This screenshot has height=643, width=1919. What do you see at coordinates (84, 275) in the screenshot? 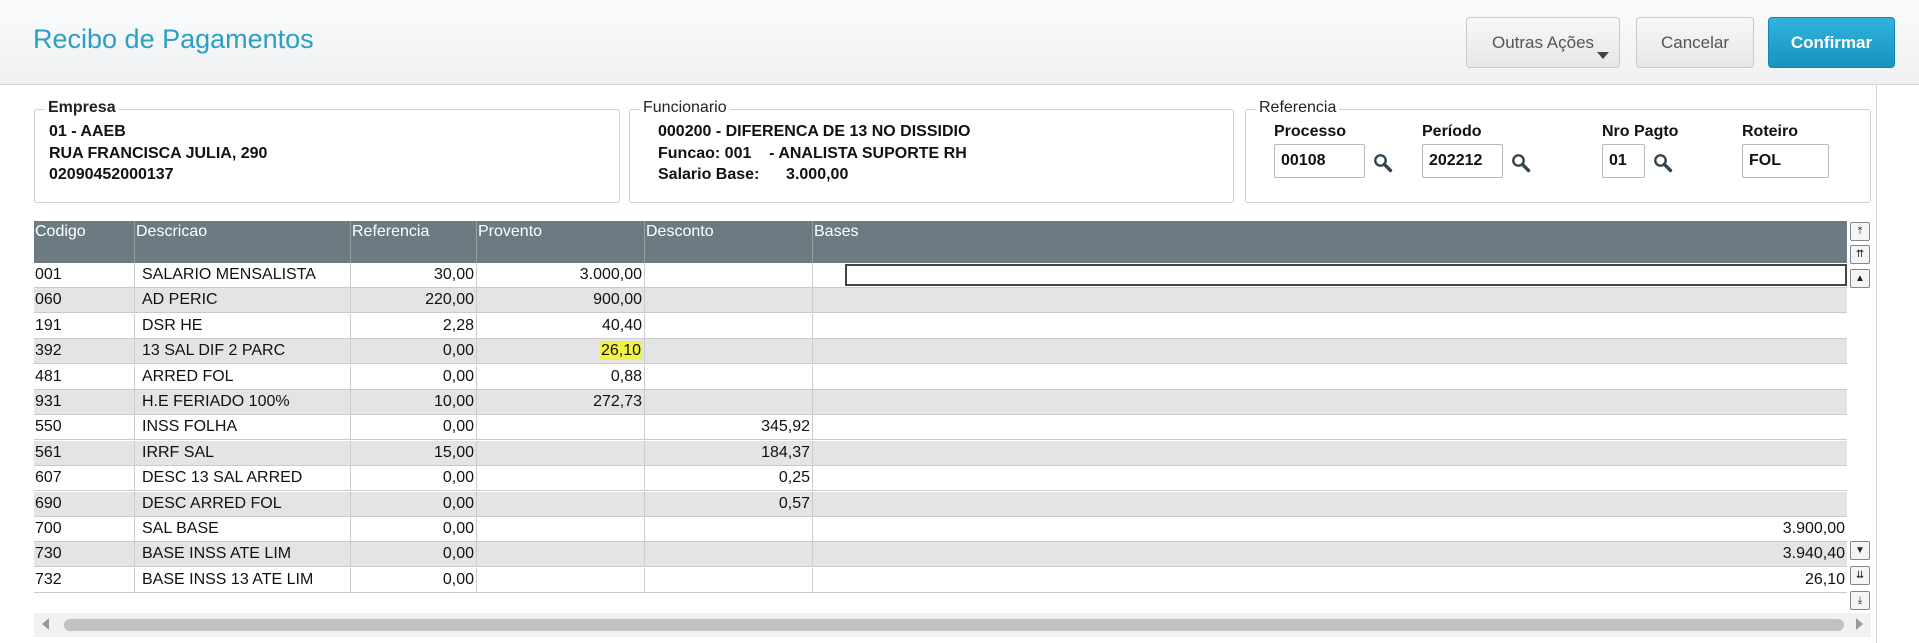
I see `cell-codigo: 001` at bounding box center [84, 275].